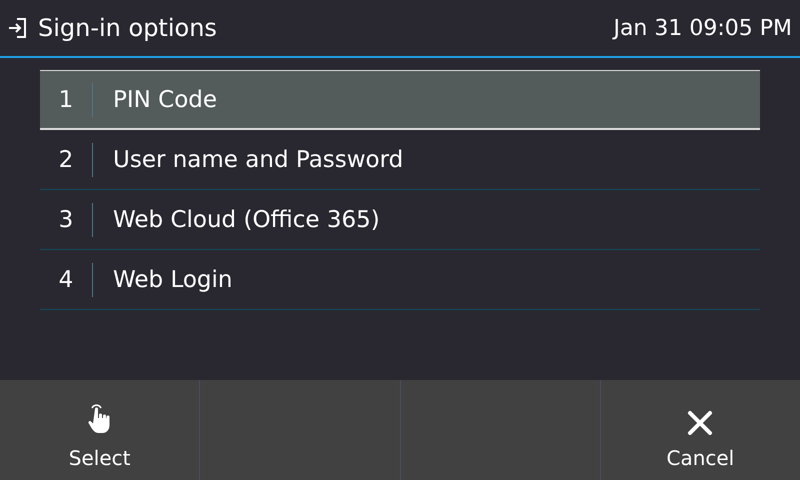  I want to click on screen-title: Sign-in options, so click(128, 28).